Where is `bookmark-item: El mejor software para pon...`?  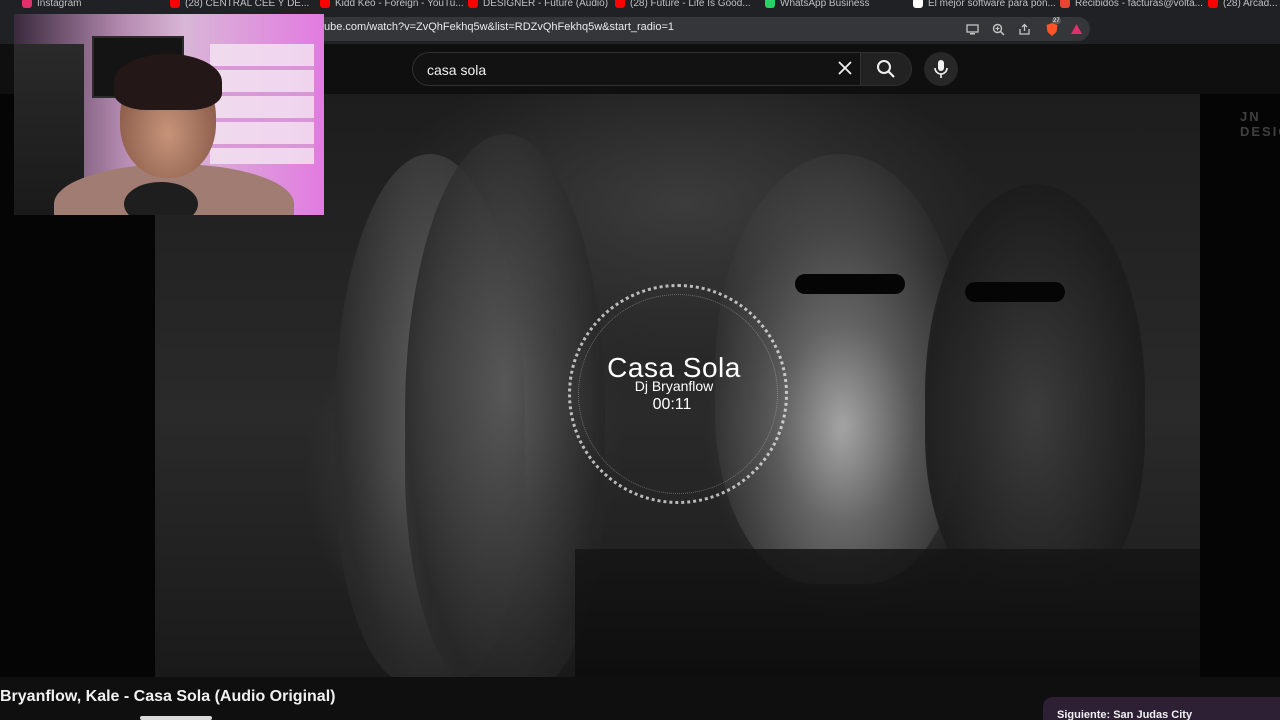 bookmark-item: El mejor software para pon... is located at coordinates (984, 5).